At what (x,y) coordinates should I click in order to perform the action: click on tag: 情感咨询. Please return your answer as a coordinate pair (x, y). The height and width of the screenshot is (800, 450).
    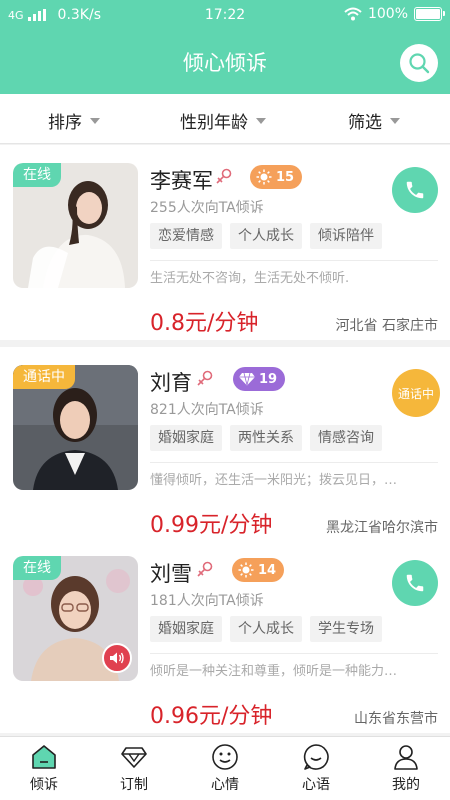
    Looking at the image, I should click on (346, 438).